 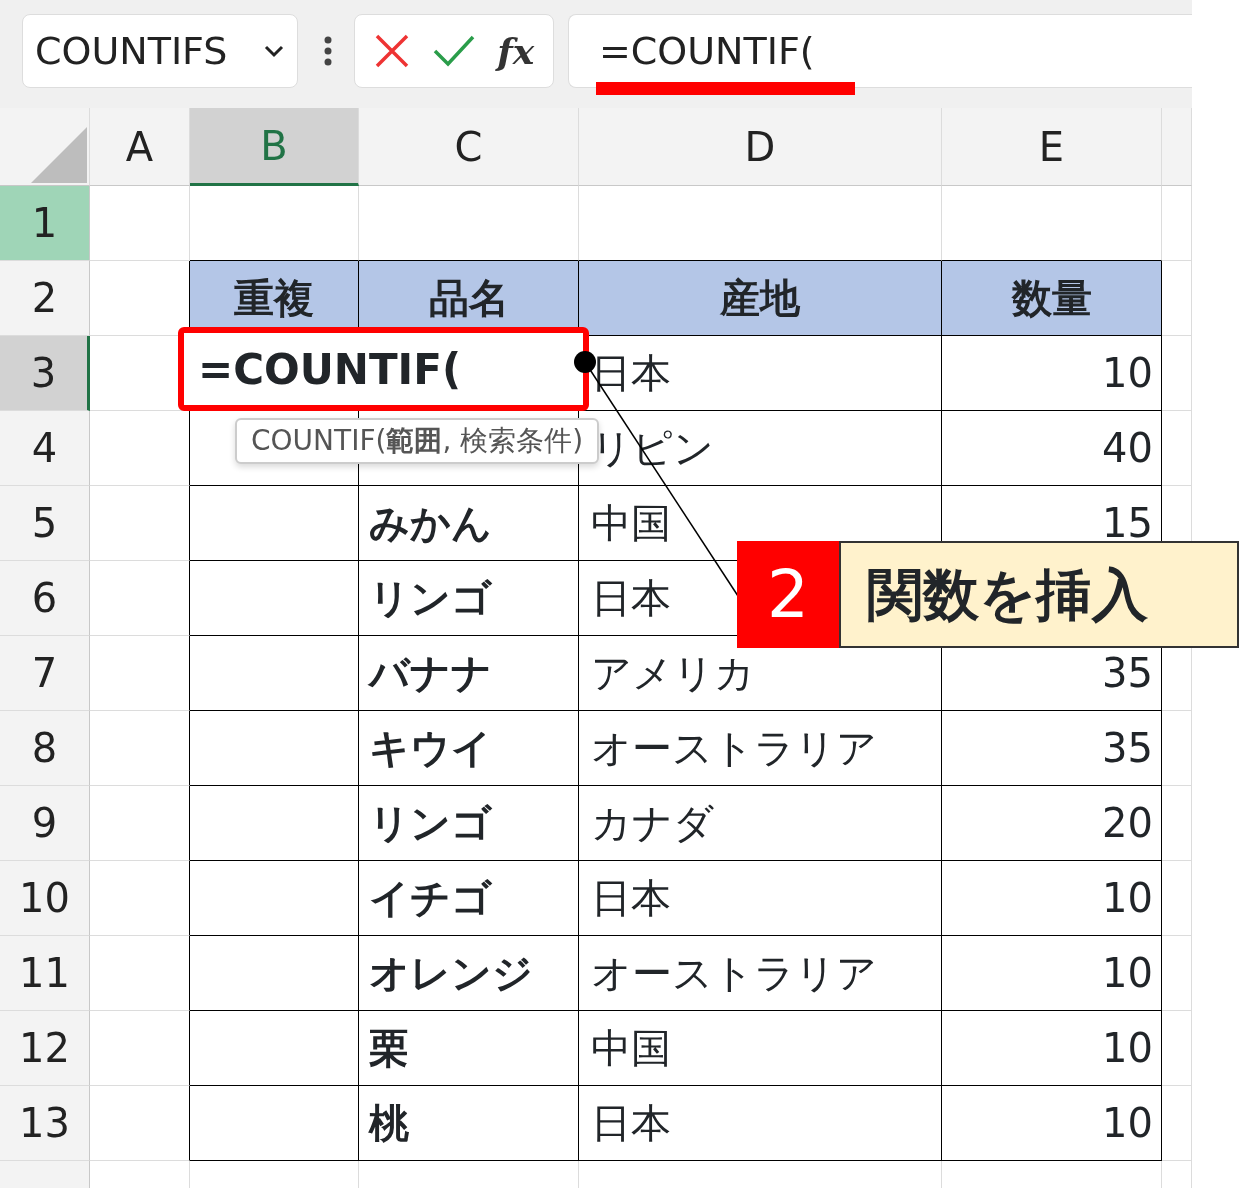 I want to click on table-cell: 栗, so click(x=469, y=1048).